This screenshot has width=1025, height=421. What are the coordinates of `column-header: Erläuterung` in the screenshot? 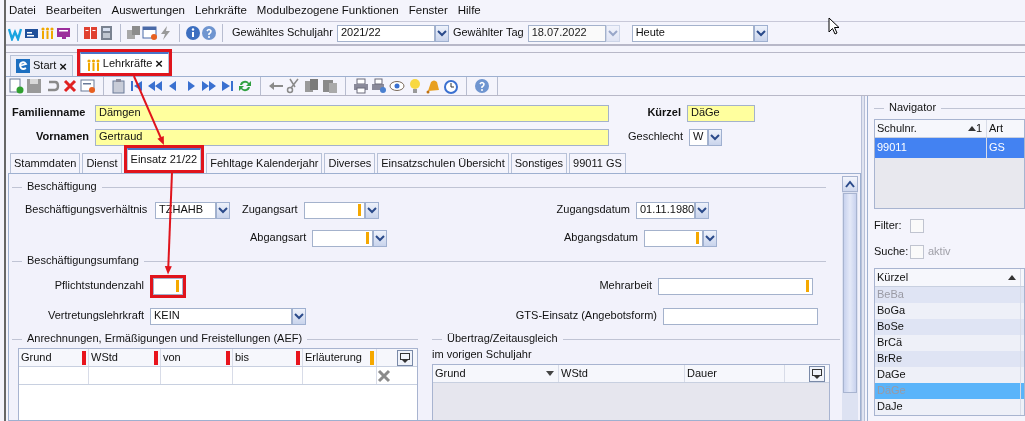 It's located at (340, 357).